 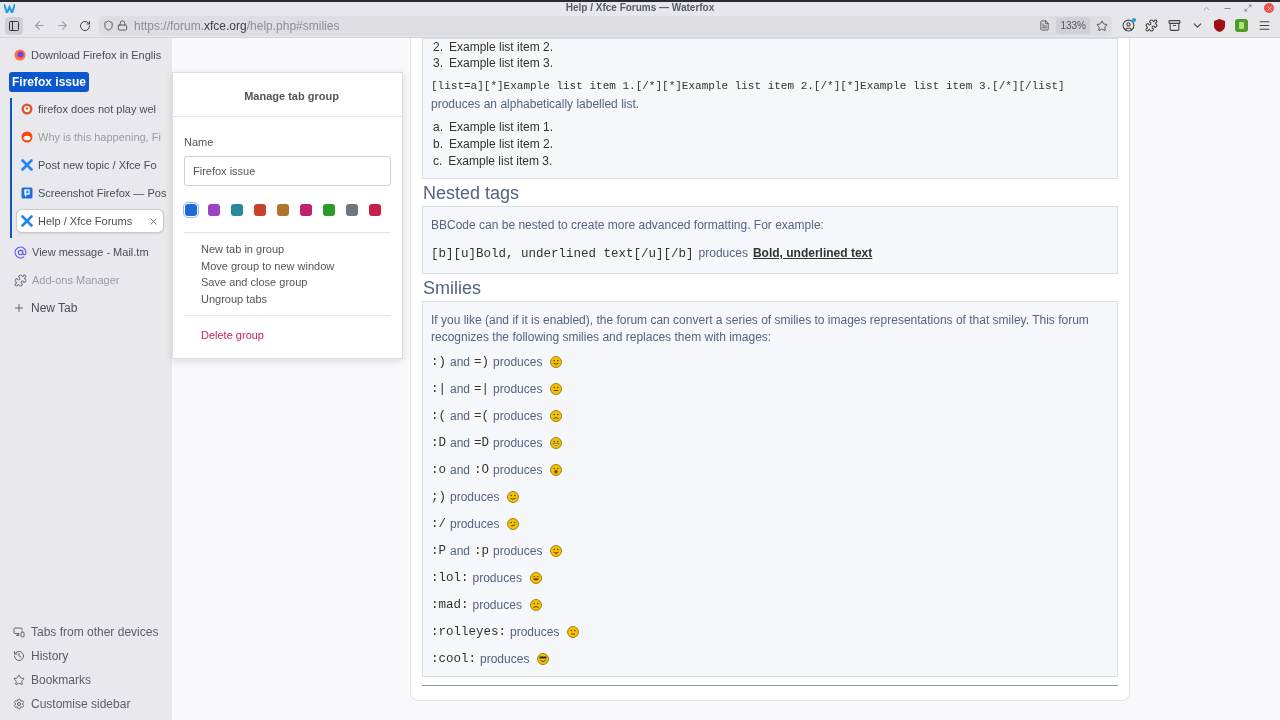 What do you see at coordinates (1219, 25) in the screenshot?
I see `shield-blocker-icon` at bounding box center [1219, 25].